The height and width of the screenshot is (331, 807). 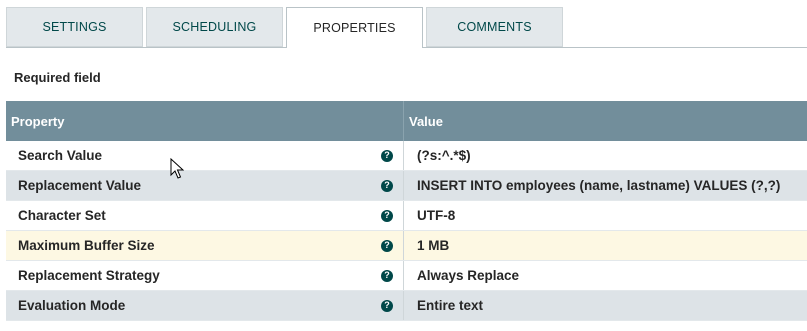 I want to click on table-row: Character Set ? UTF-8, so click(x=406, y=216).